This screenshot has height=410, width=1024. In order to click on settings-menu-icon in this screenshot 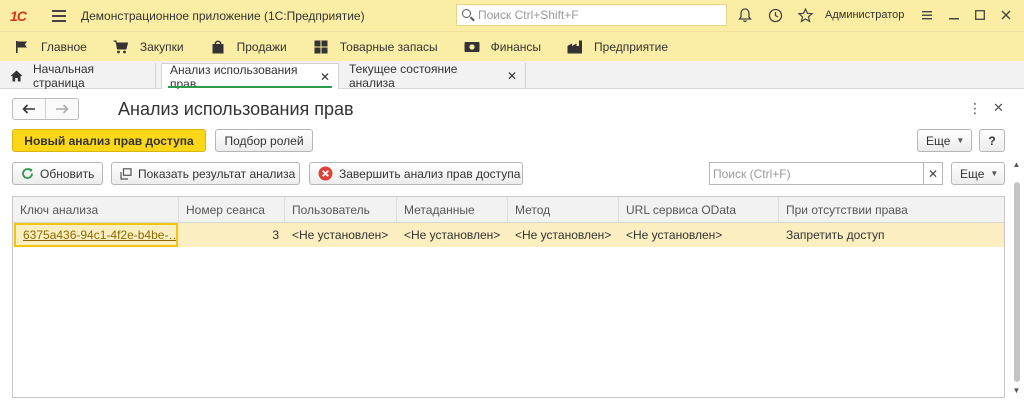, I will do `click(927, 15)`.